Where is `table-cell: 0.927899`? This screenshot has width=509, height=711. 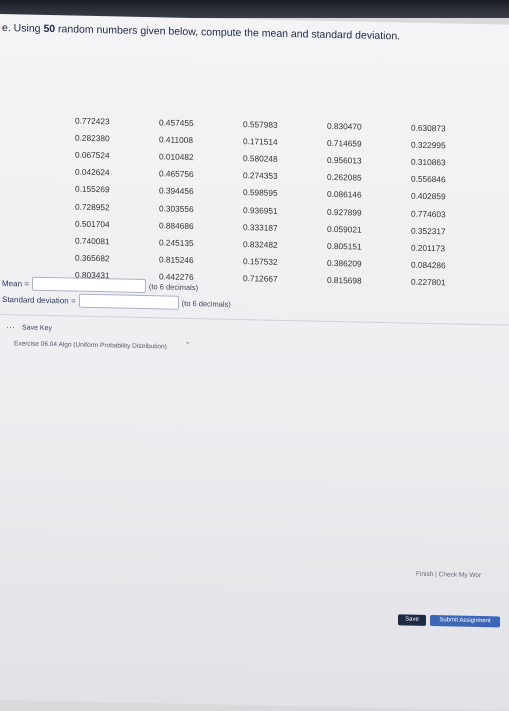 table-cell: 0.927899 is located at coordinates (344, 212).